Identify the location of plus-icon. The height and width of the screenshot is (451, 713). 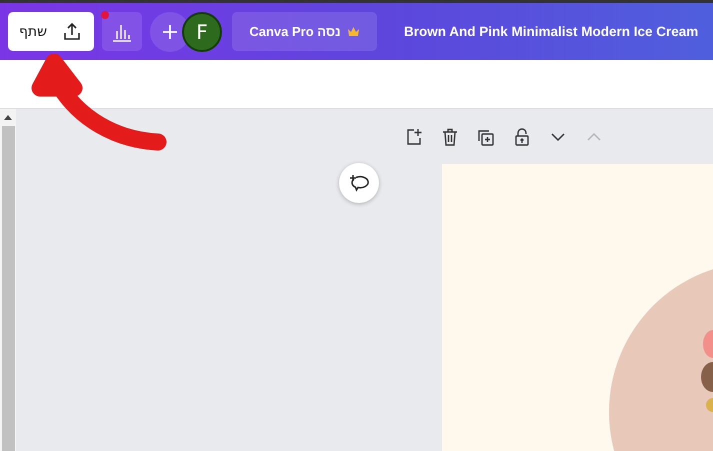
(170, 32).